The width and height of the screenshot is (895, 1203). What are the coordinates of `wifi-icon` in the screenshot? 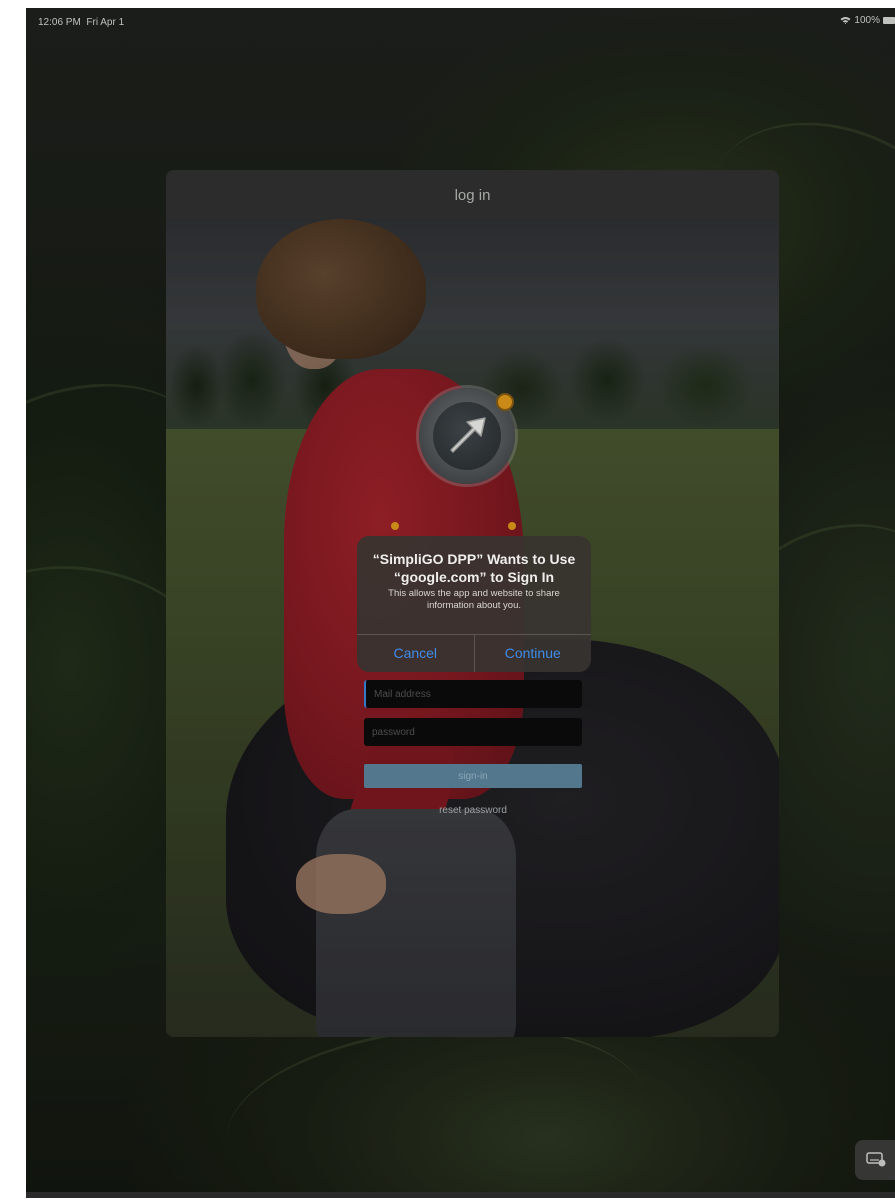 It's located at (845, 20).